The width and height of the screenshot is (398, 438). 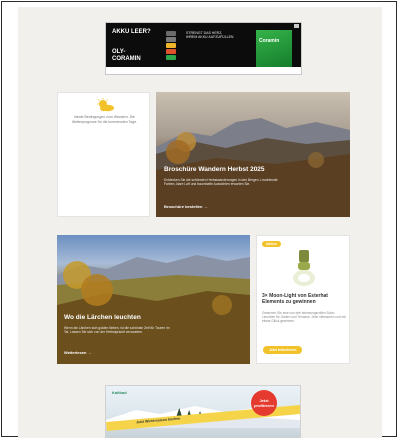 I want to click on ad-brand: OLY- CORAMIN, so click(x=126, y=55).